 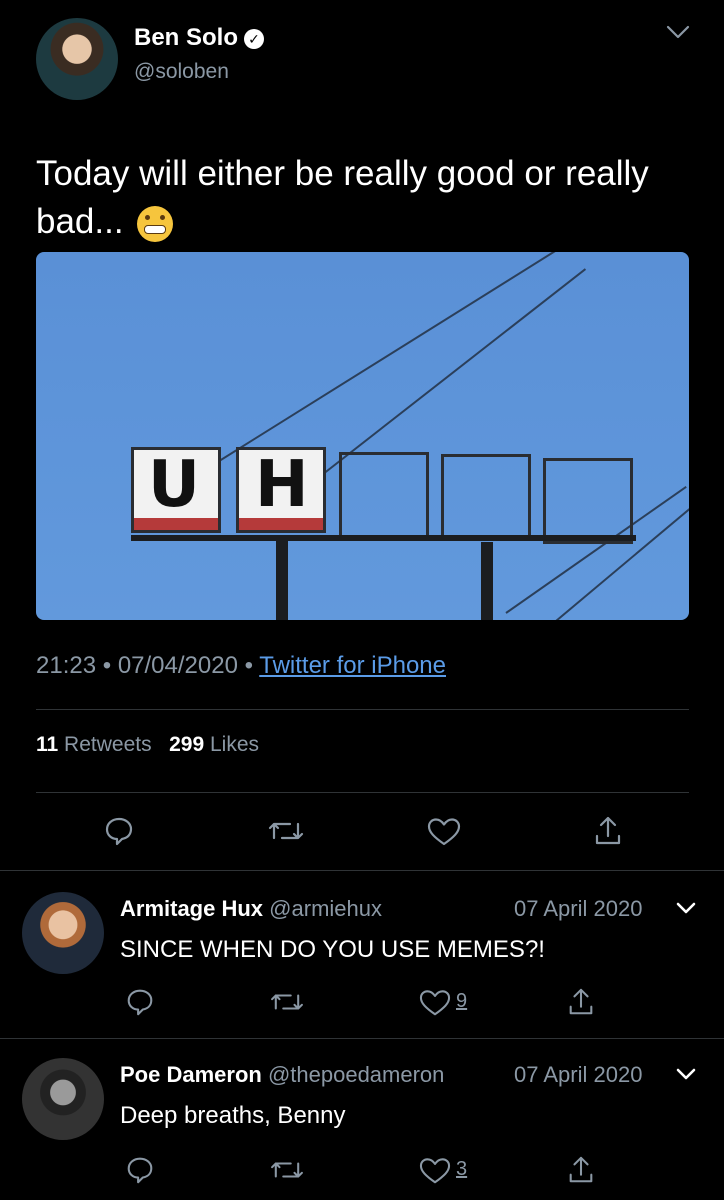 I want to click on sign-beam, so click(x=383, y=538).